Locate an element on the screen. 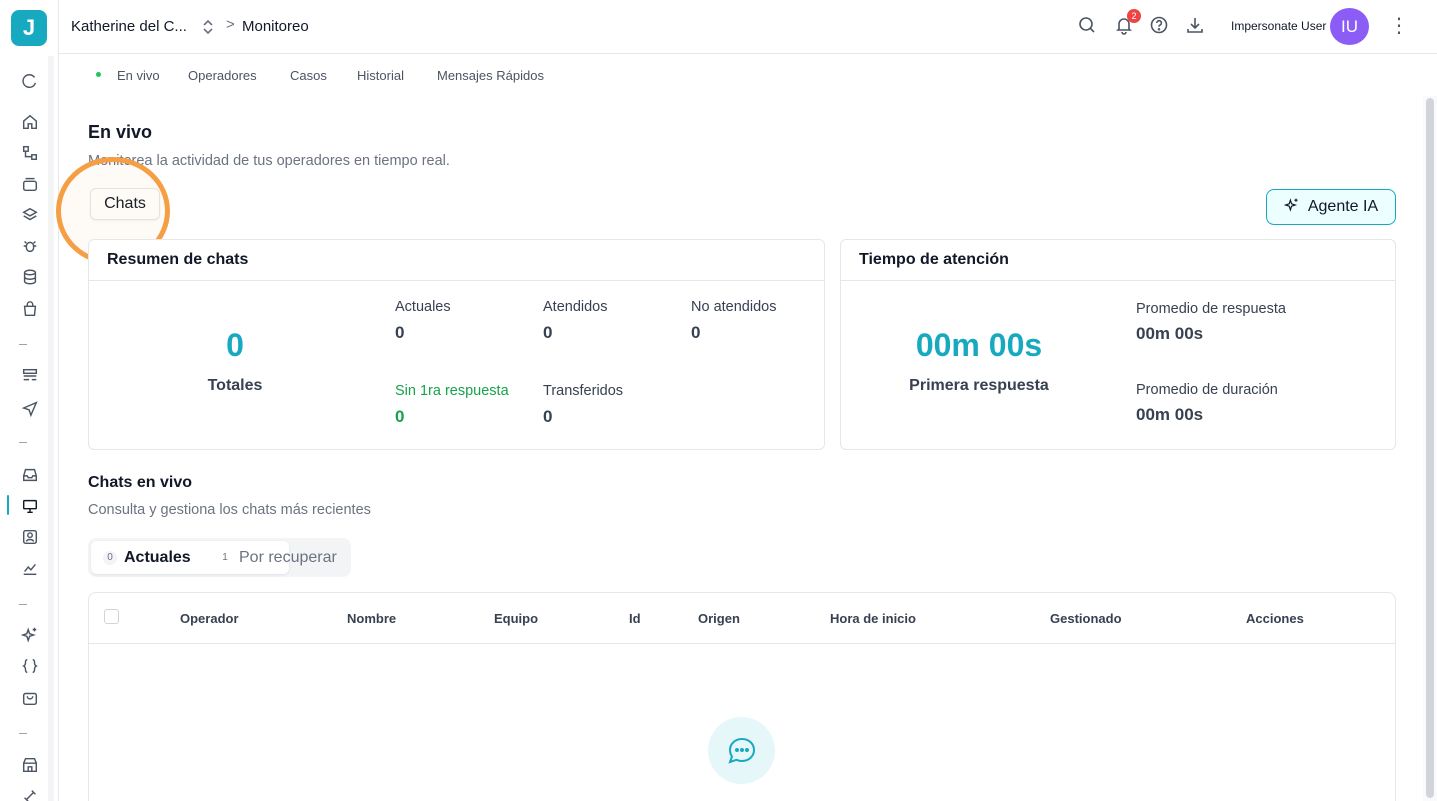 This screenshot has width=1437, height=801. column-id: Id is located at coordinates (635, 618).